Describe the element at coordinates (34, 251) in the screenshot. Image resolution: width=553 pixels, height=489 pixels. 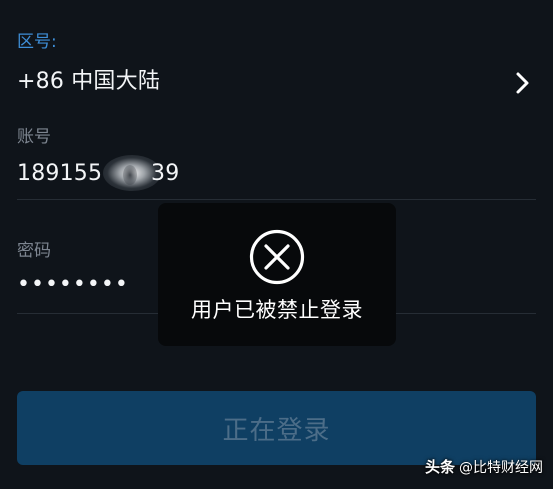
I see `password-label: 密码` at that location.